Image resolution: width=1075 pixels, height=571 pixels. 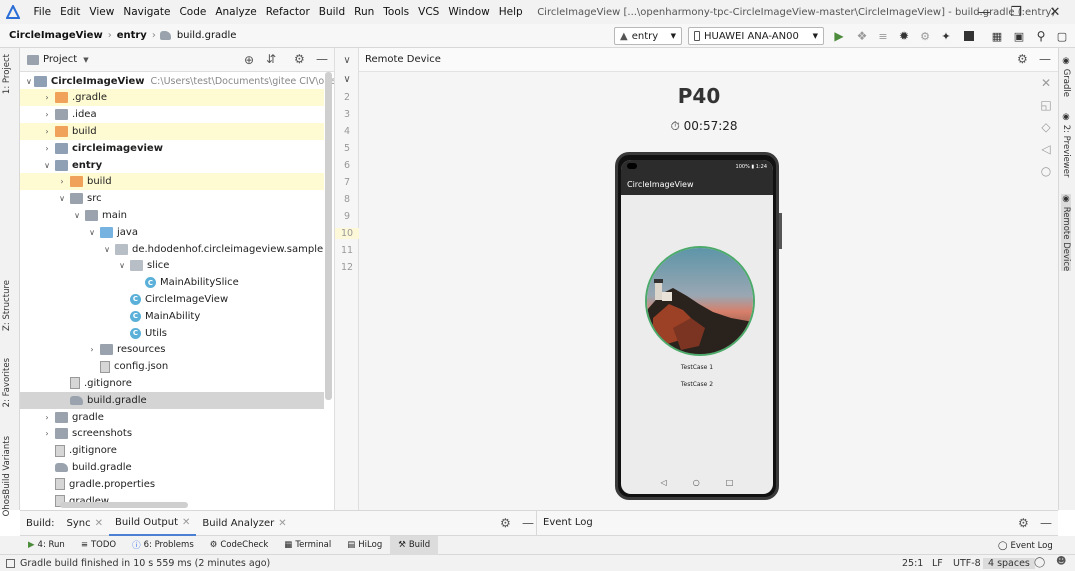 I want to click on tree-item: C CircleImageView, so click(x=172, y=299).